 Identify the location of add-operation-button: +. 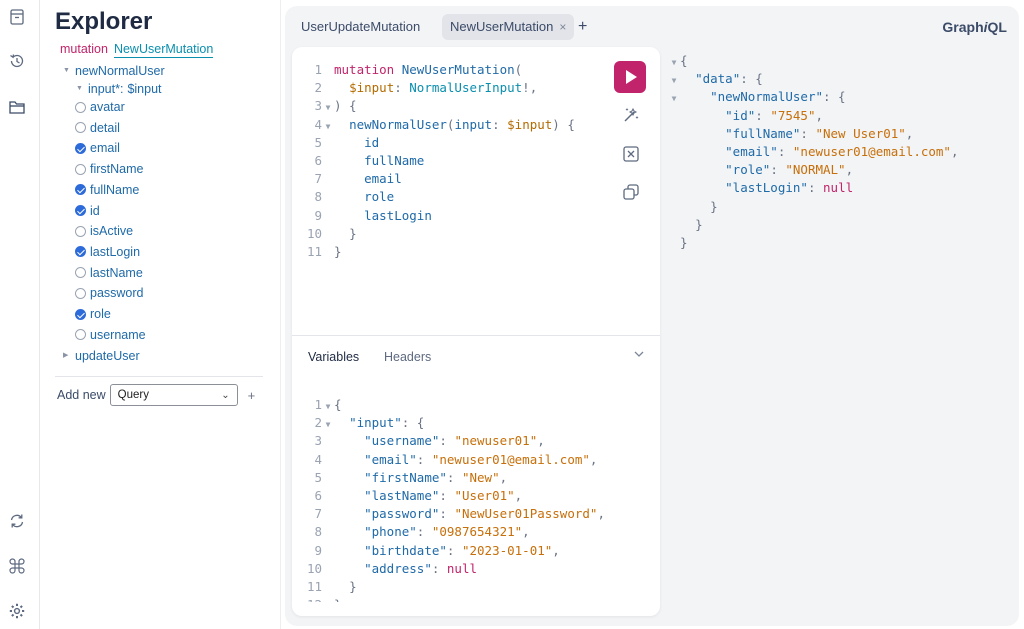
(252, 395).